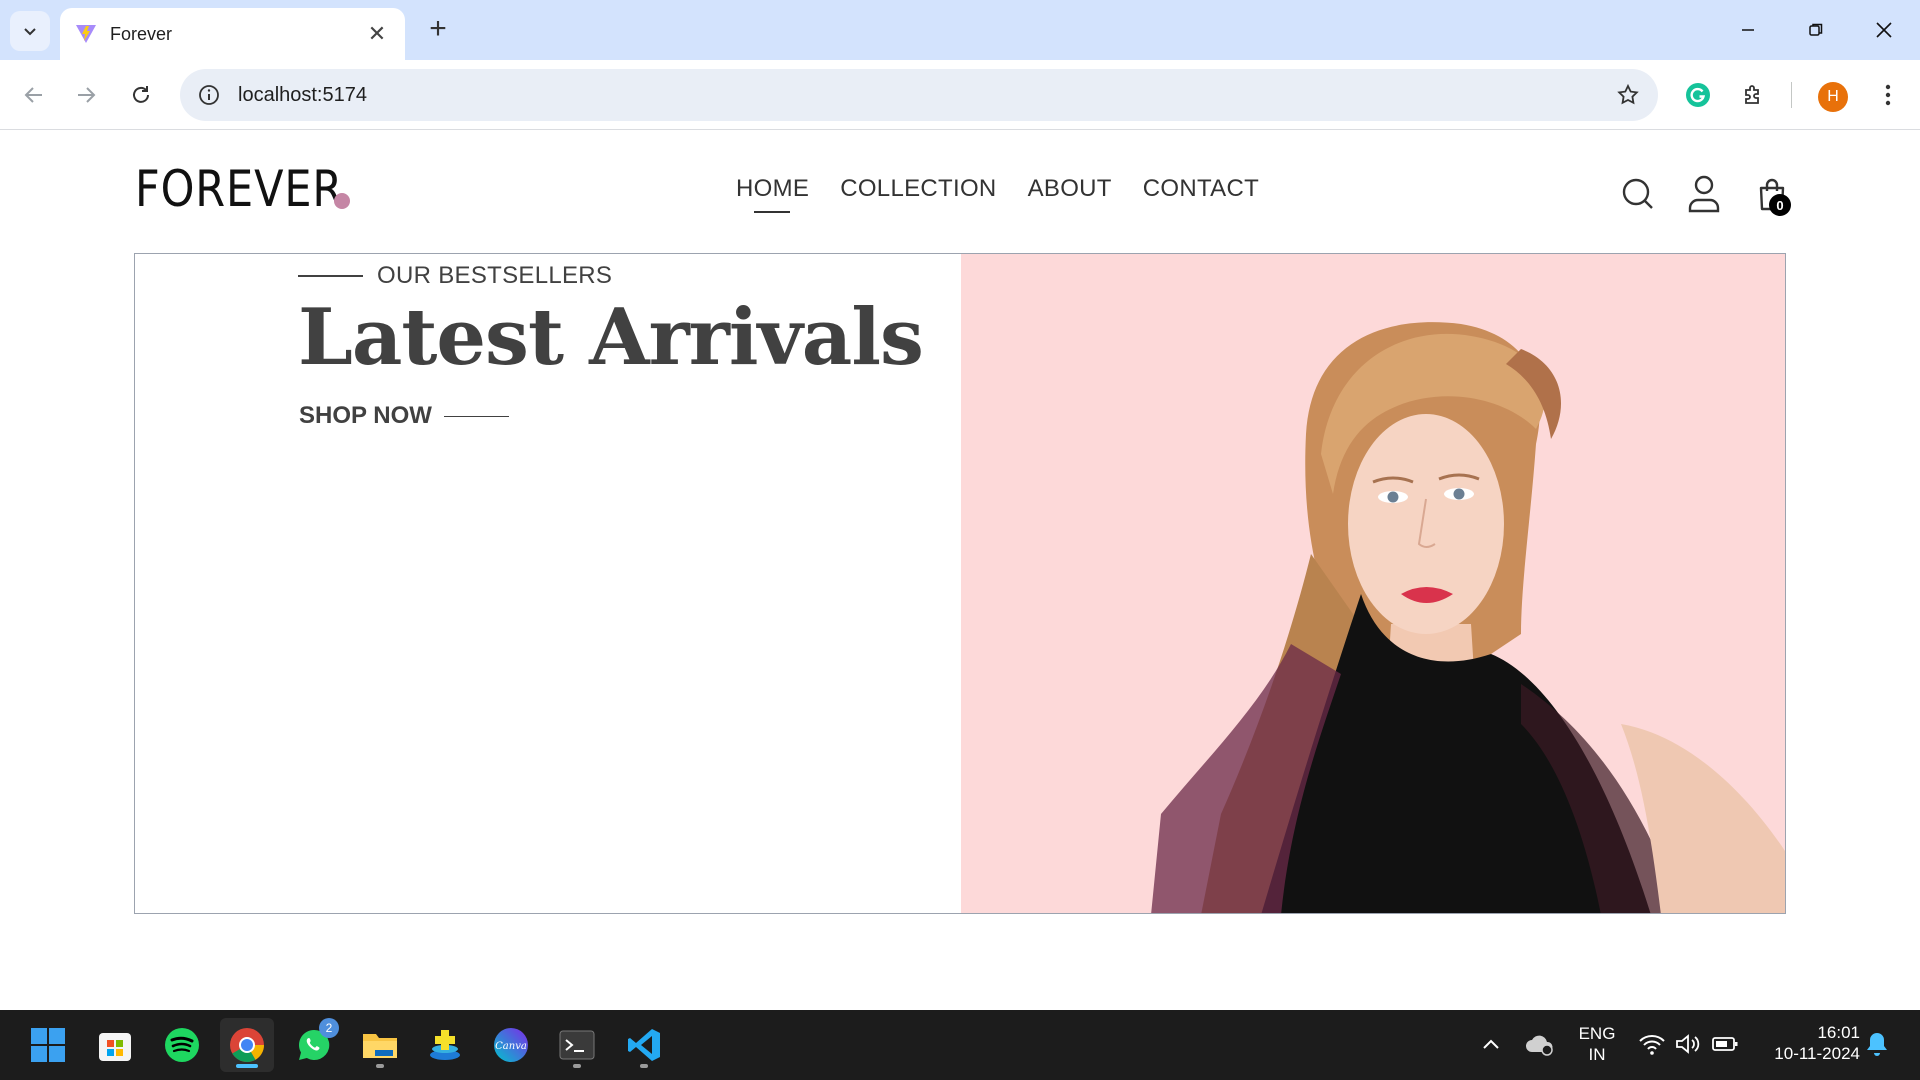  I want to click on arrow-left-icon, so click(33, 95).